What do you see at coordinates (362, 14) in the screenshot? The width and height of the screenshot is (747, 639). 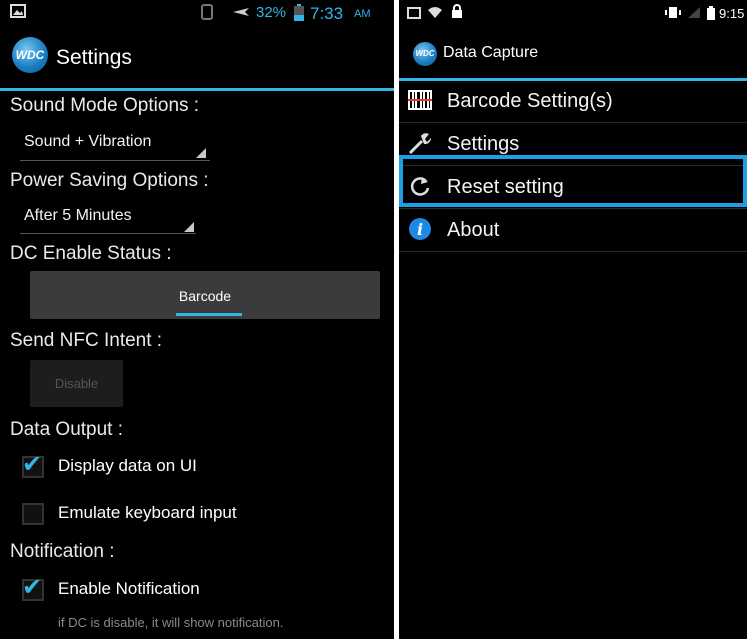 I see `clock-ampm: AM` at bounding box center [362, 14].